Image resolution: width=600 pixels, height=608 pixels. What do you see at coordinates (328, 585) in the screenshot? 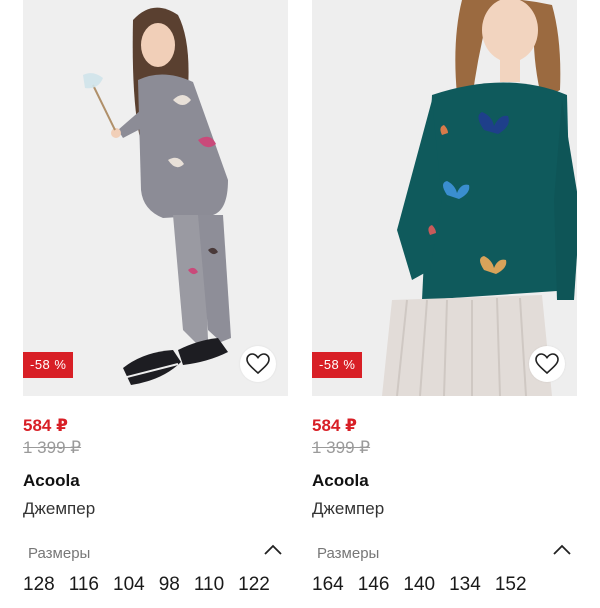
I see `size-option: 164` at bounding box center [328, 585].